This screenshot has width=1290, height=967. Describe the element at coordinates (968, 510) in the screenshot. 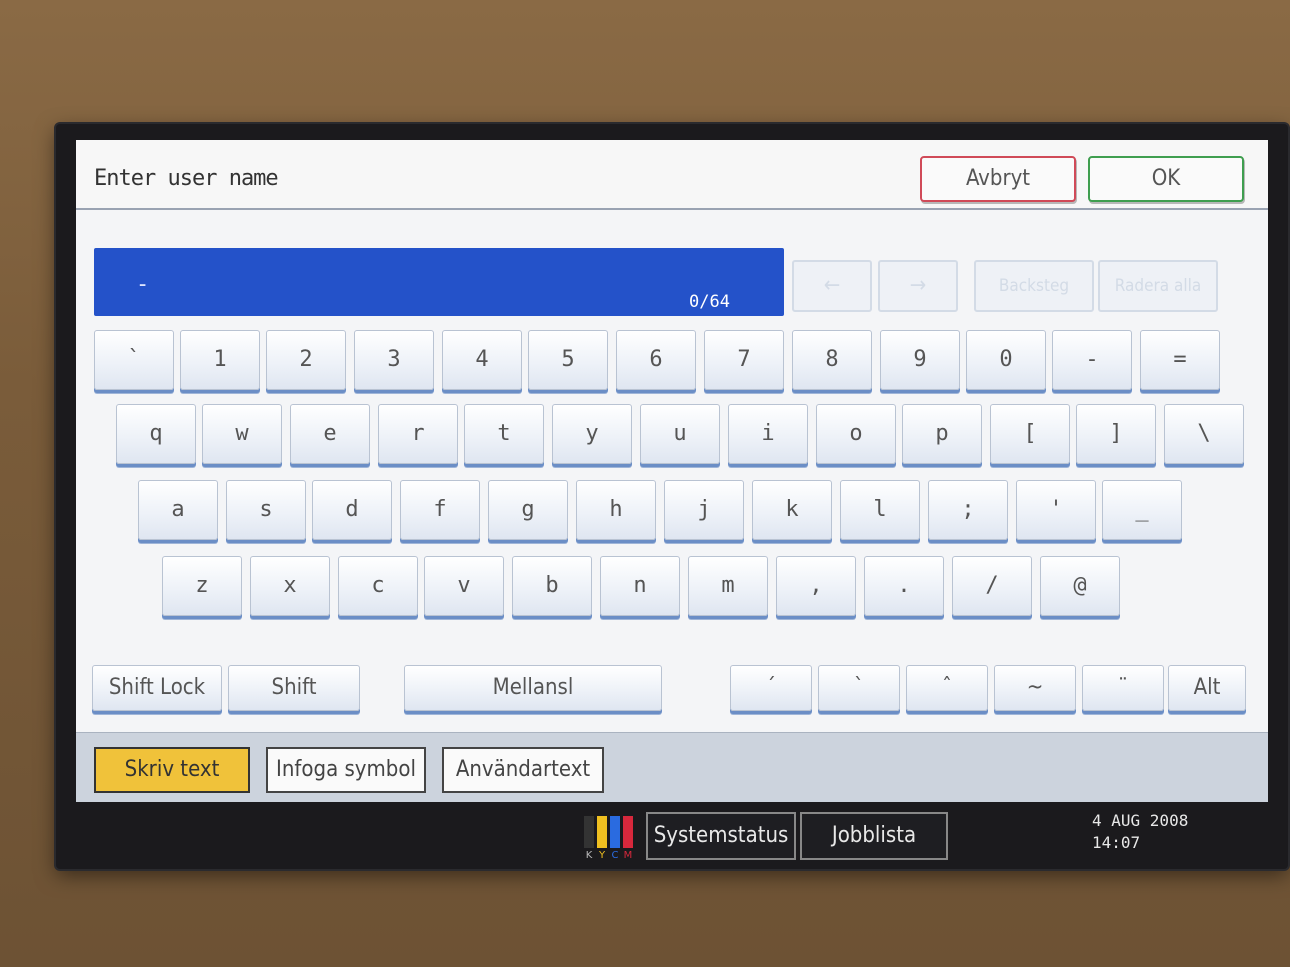

I see `key: ;` at that location.